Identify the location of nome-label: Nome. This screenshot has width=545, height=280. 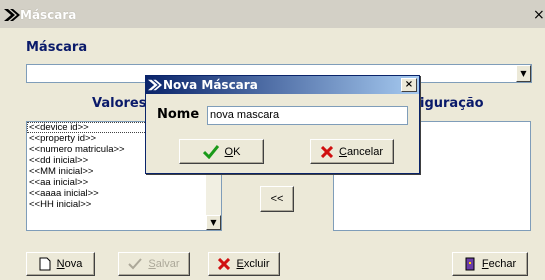
(178, 114).